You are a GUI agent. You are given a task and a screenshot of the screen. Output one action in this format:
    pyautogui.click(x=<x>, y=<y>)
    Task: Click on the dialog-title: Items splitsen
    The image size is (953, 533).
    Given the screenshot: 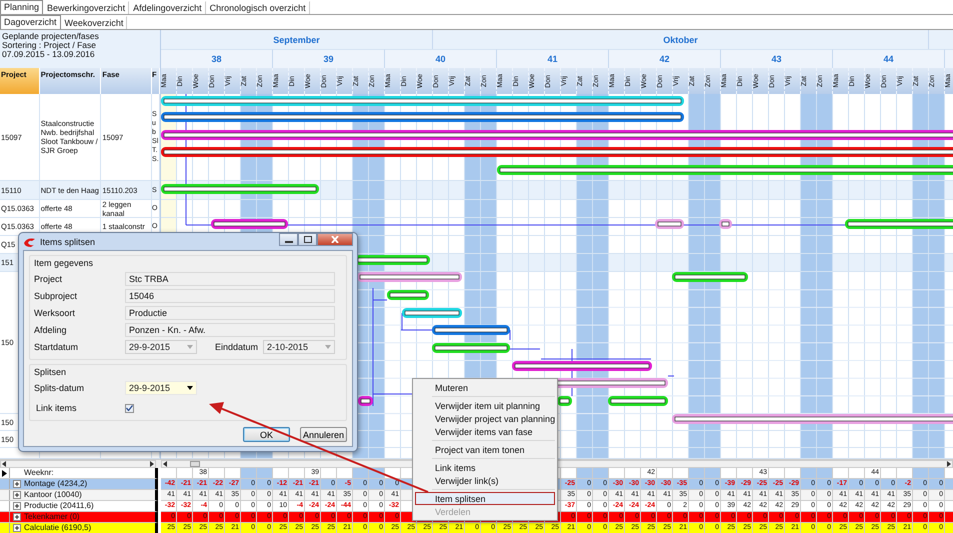 What is the action you would take?
    pyautogui.click(x=68, y=241)
    